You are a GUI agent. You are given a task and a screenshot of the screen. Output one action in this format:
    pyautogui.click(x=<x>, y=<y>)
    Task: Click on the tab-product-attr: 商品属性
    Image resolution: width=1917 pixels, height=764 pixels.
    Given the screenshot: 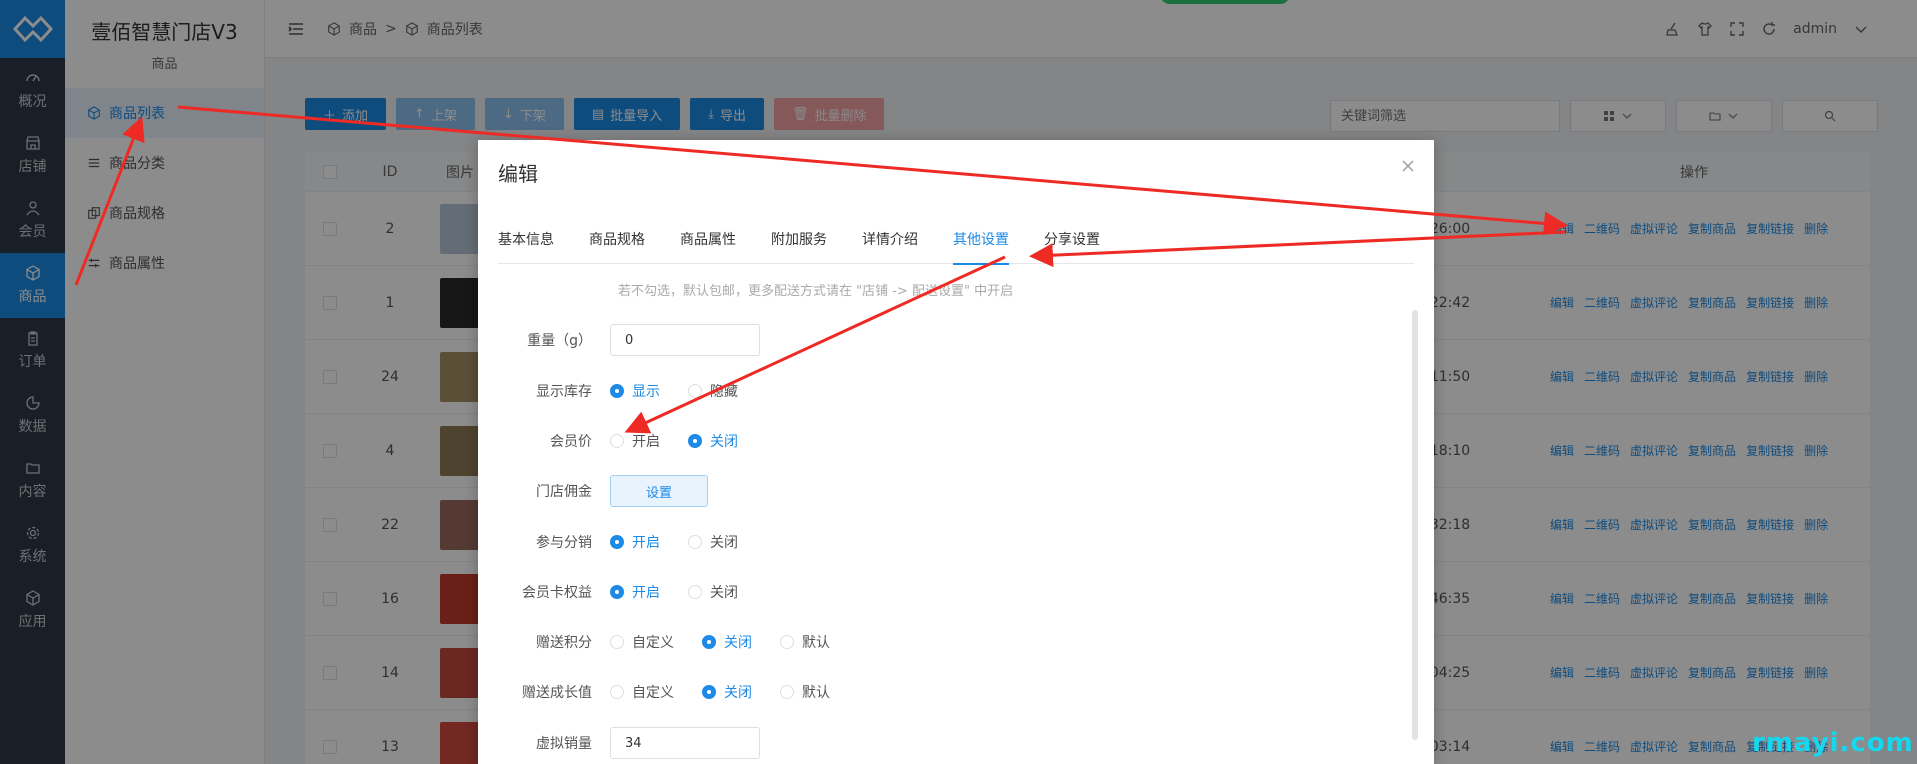 What is the action you would take?
    pyautogui.click(x=719, y=246)
    